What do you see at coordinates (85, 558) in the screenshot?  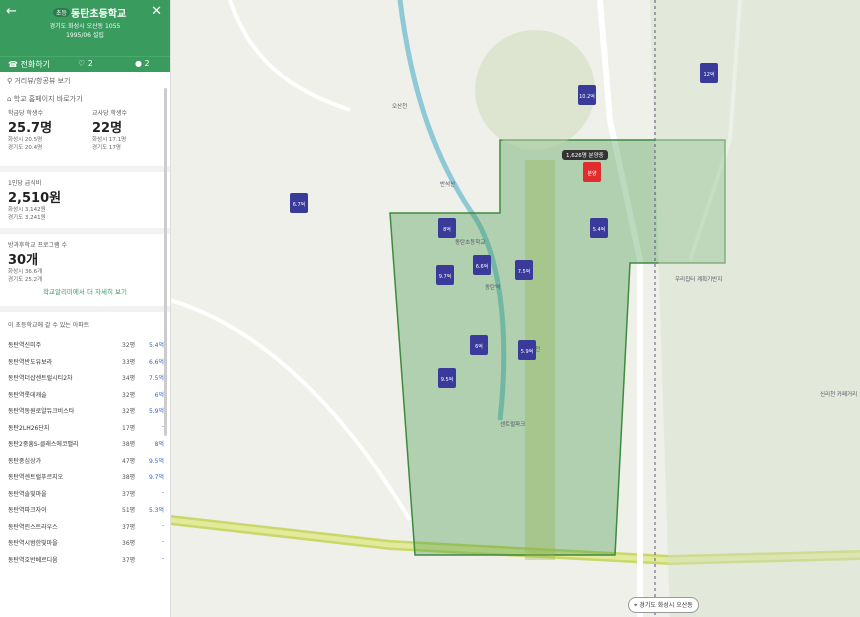 I see `apartment-row: 동탄역호반베르디움 37평 -` at bounding box center [85, 558].